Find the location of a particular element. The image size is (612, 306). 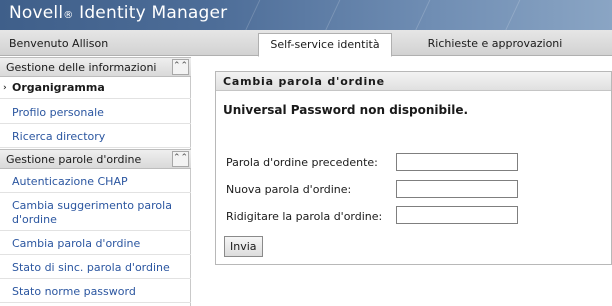

sidebar-item-cambia-parola: Cambia parola d'ordine is located at coordinates (95, 246).